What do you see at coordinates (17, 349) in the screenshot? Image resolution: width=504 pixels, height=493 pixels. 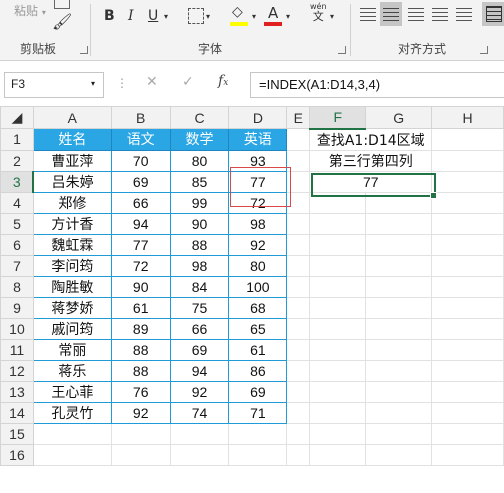 I see `row-header: 11` at bounding box center [17, 349].